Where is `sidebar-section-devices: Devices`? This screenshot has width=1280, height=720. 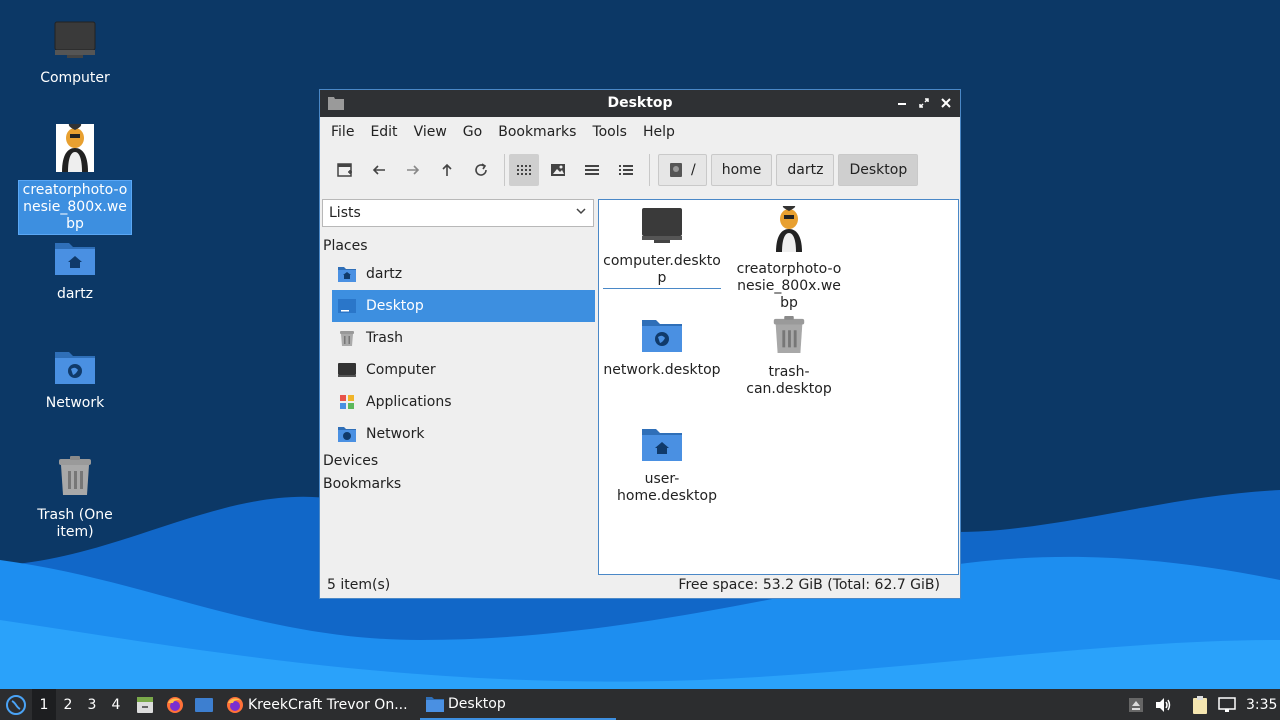
sidebar-section-devices: Devices is located at coordinates (350, 461).